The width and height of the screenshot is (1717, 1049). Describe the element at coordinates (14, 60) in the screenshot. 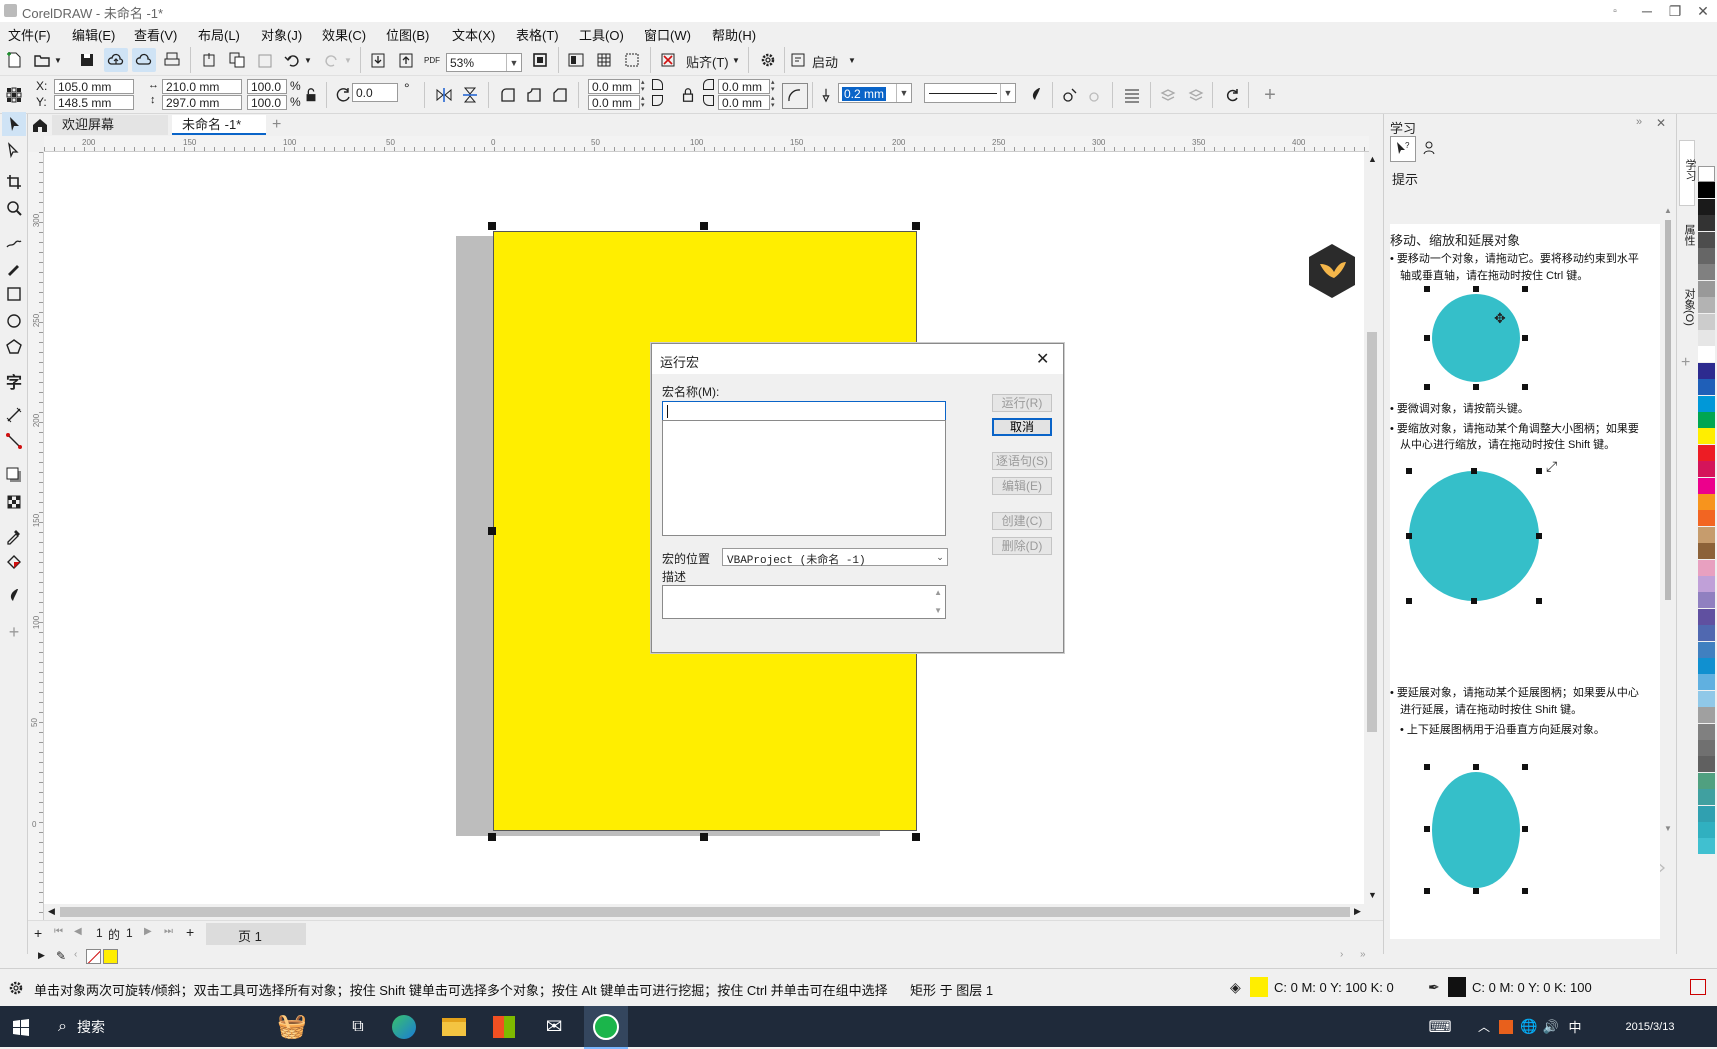

I see `new-document-icon` at that location.